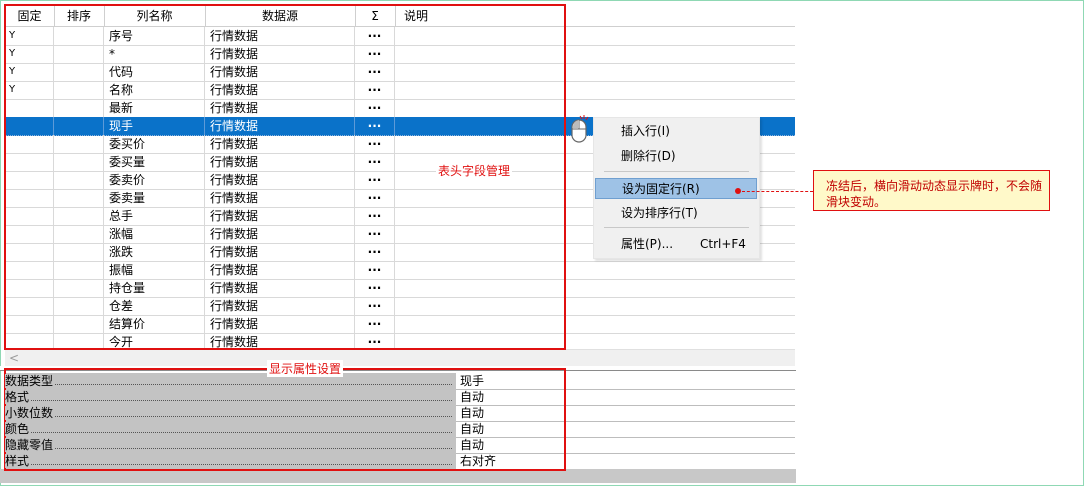 This screenshot has width=1084, height=486. Describe the element at coordinates (154, 234) in the screenshot. I see `cell-name: 涨幅` at that location.